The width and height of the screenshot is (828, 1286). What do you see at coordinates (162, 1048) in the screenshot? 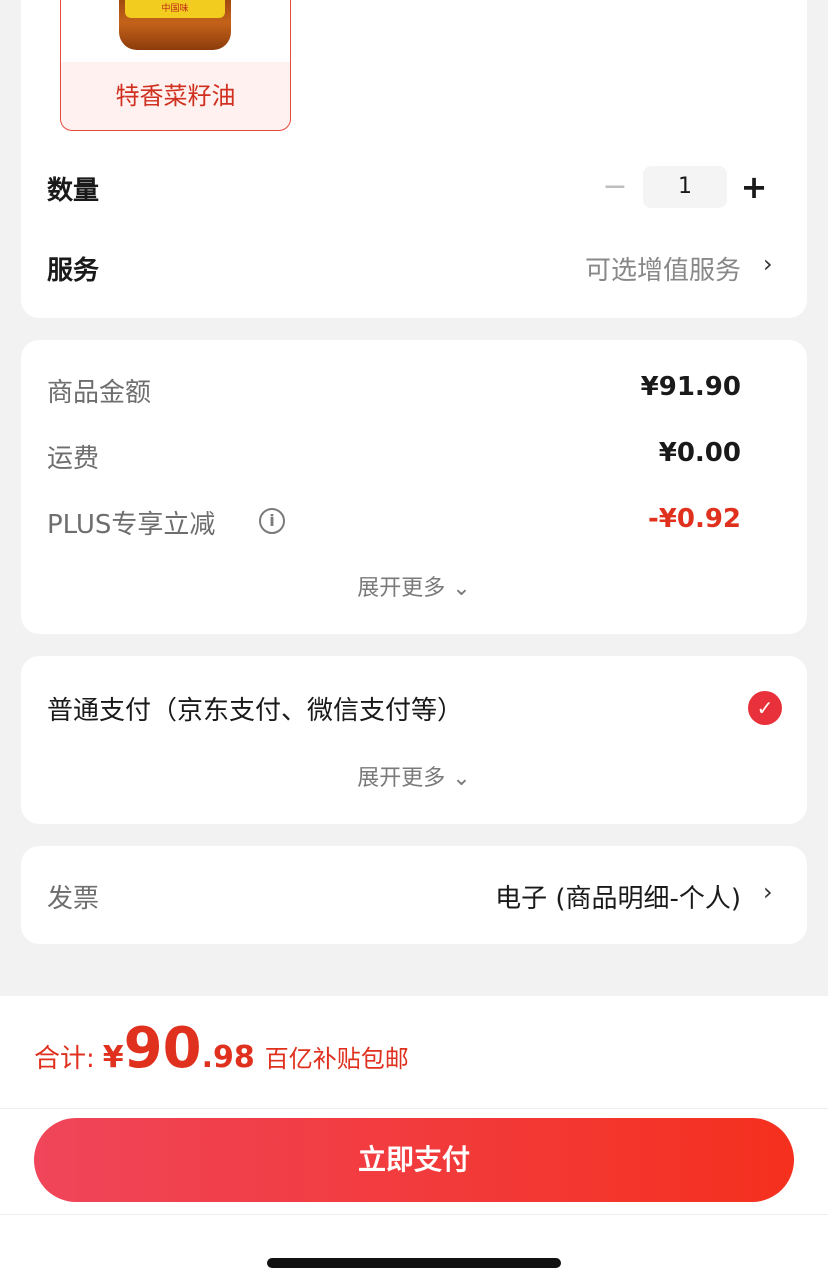
I see `total-amount-integer: 90` at bounding box center [162, 1048].